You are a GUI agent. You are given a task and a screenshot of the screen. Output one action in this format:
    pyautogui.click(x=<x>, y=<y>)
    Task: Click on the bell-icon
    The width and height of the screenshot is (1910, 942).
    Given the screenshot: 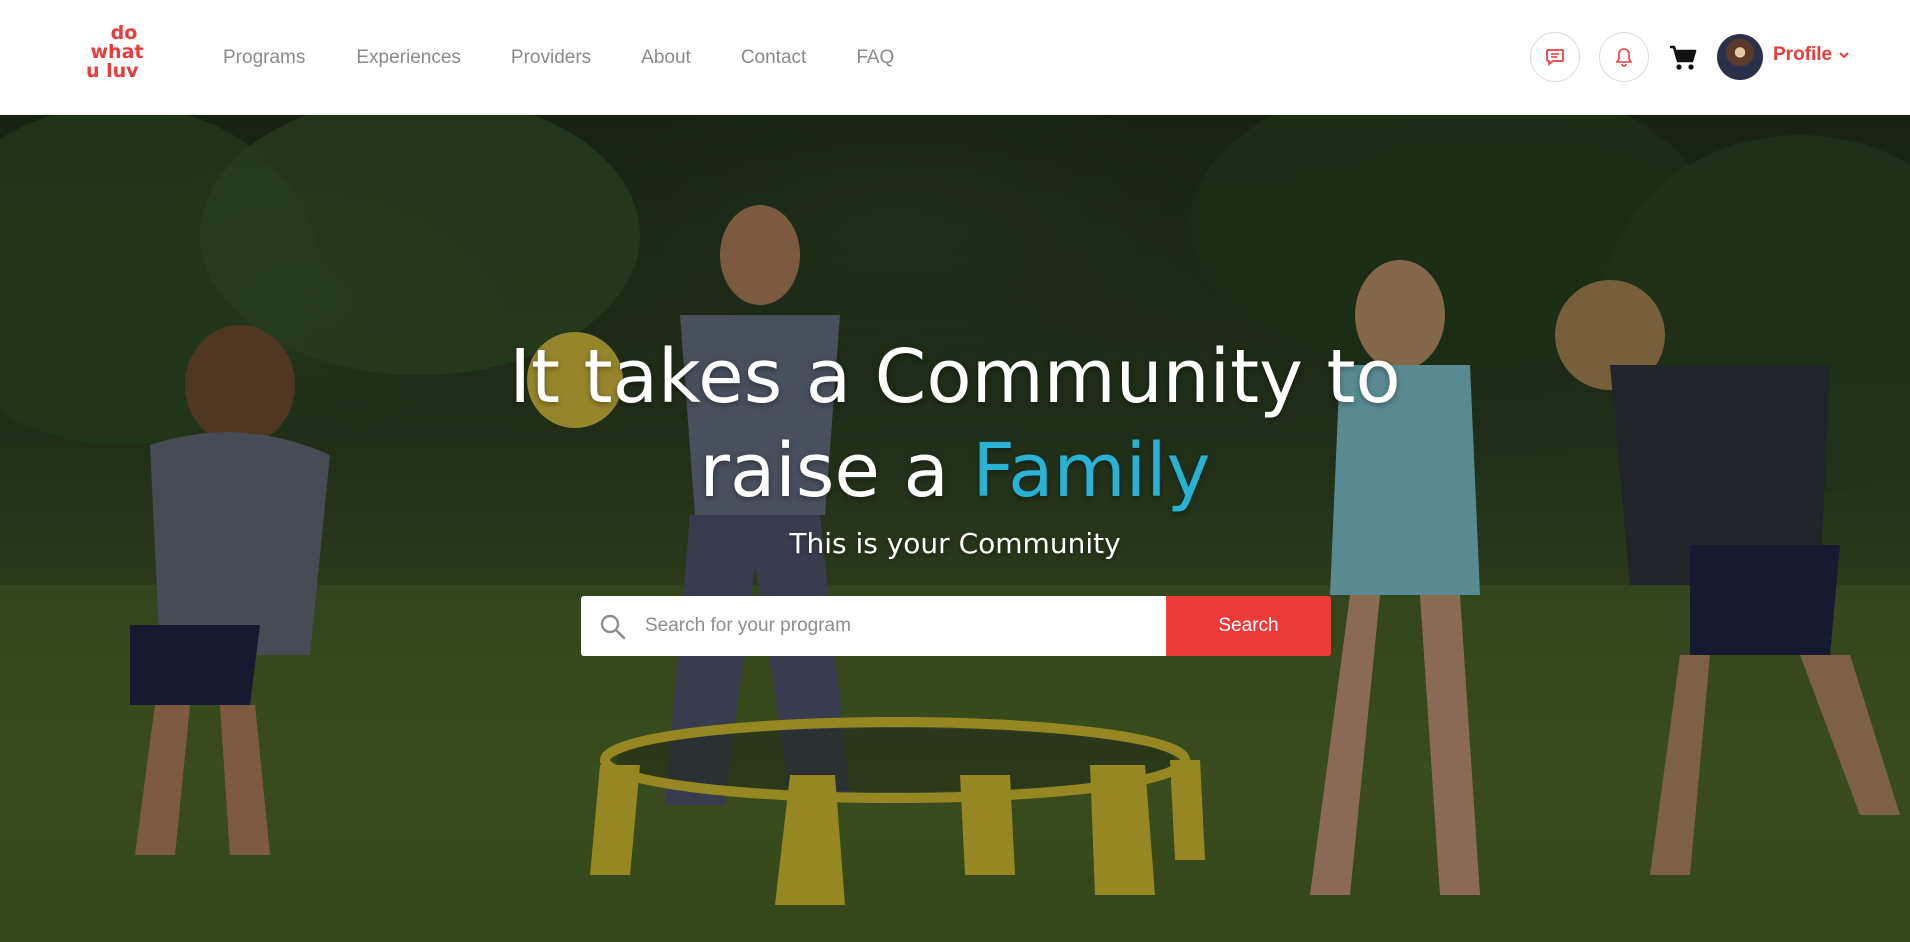 What is the action you would take?
    pyautogui.click(x=1624, y=57)
    